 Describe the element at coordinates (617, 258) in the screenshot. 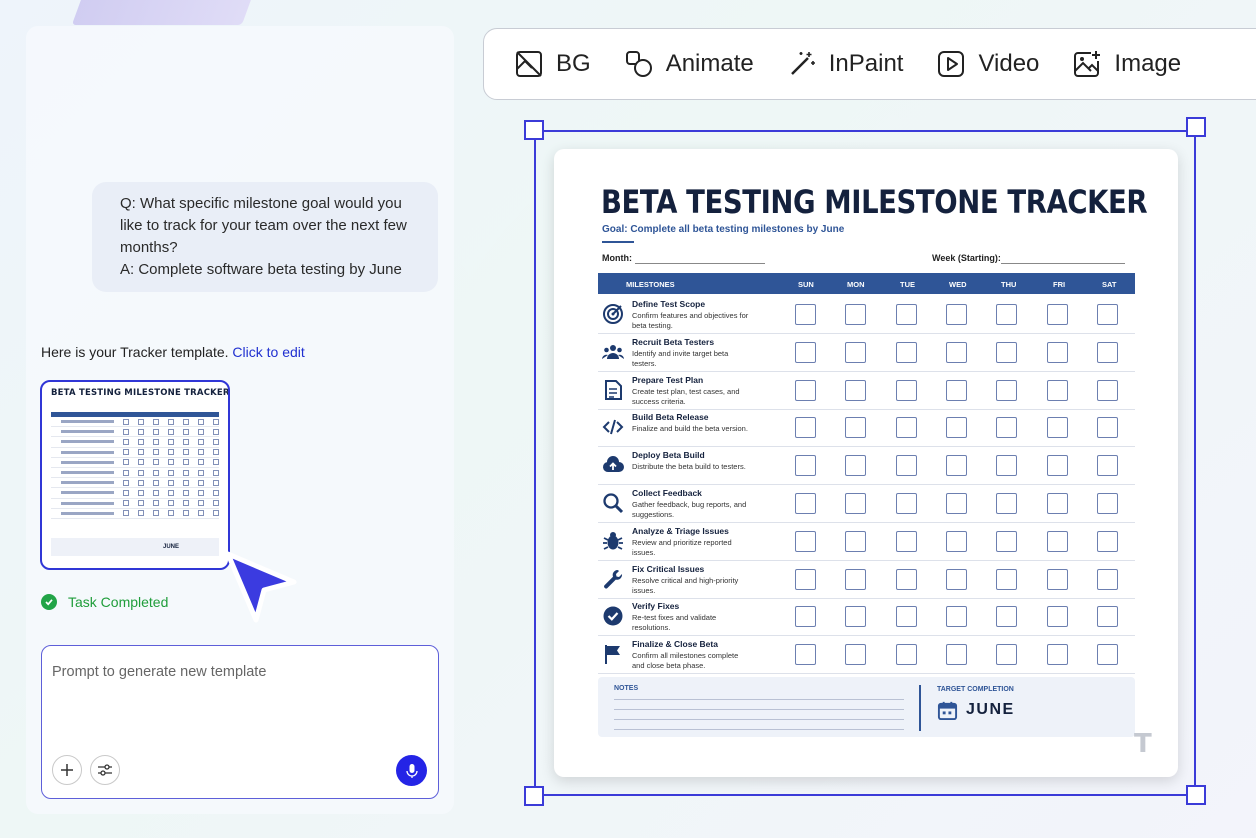

I see `month-label: Month:` at that location.